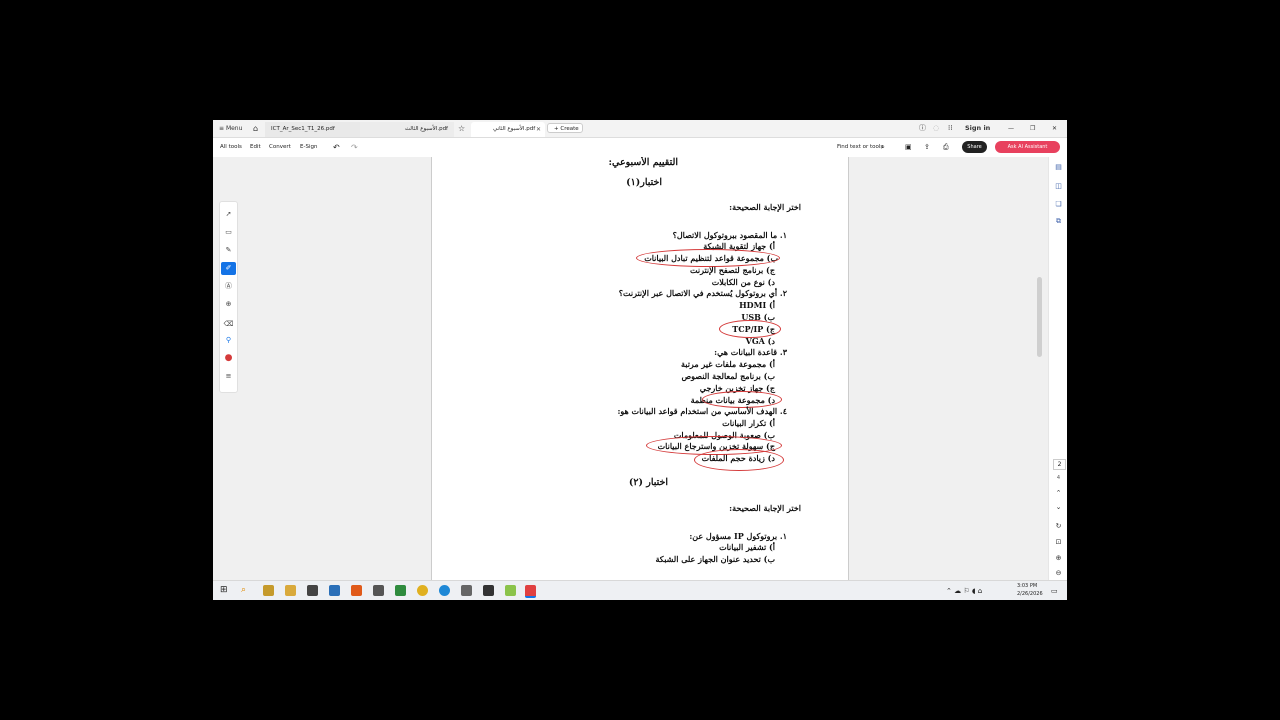 This screenshot has width=1280, height=720. What do you see at coordinates (1059, 464) in the screenshot?
I see `page-number-current: 2` at bounding box center [1059, 464].